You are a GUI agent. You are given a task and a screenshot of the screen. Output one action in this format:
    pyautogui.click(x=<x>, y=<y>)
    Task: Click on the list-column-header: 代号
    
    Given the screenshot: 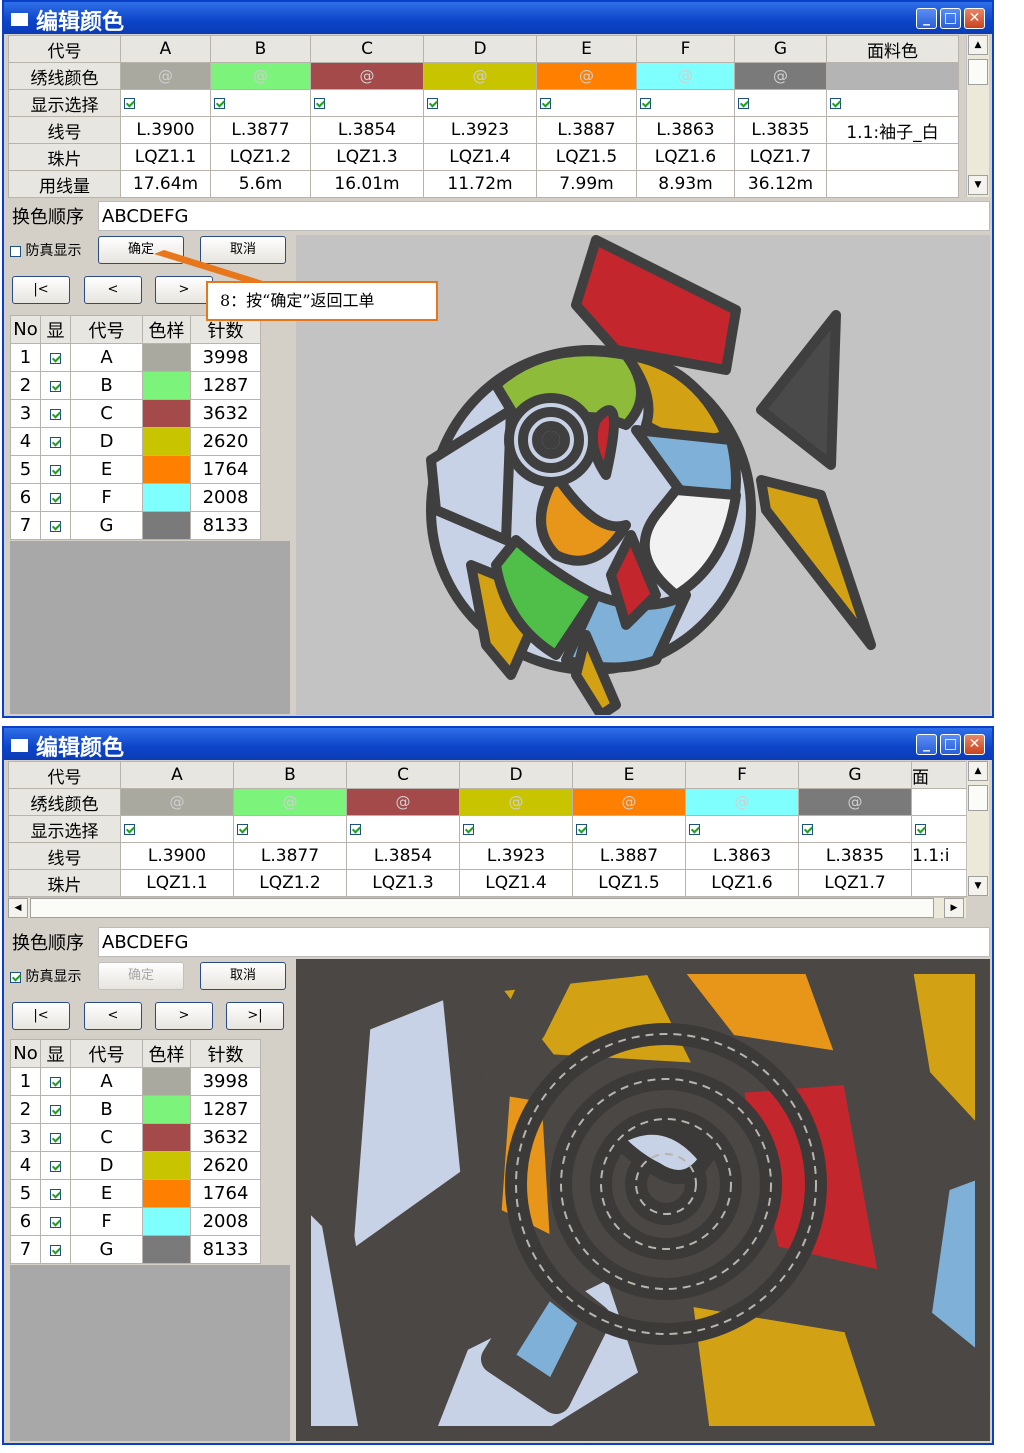 What is the action you would take?
    pyautogui.click(x=106, y=1053)
    